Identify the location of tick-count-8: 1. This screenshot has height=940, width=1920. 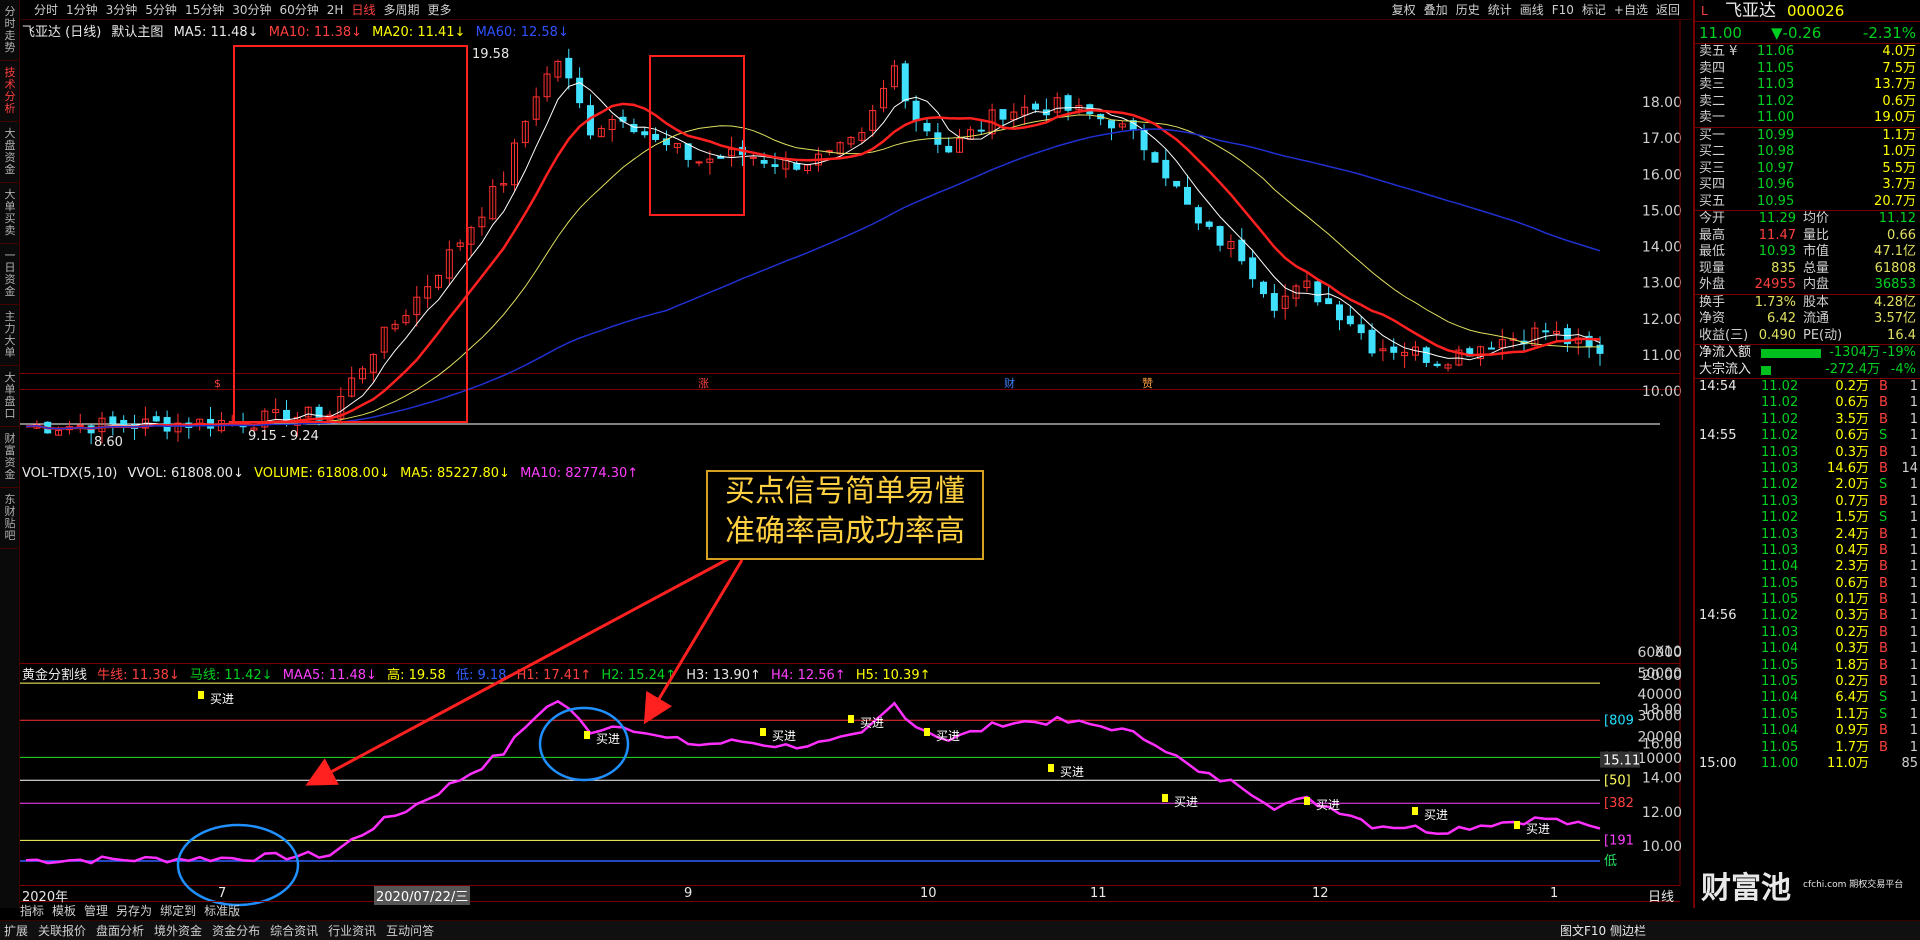
(1913, 518).